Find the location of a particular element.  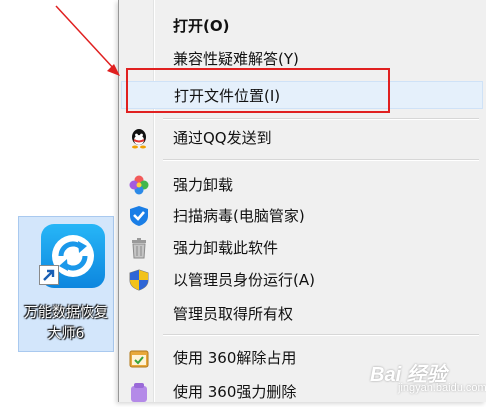

shield-check-icon is located at coordinates (139, 216).